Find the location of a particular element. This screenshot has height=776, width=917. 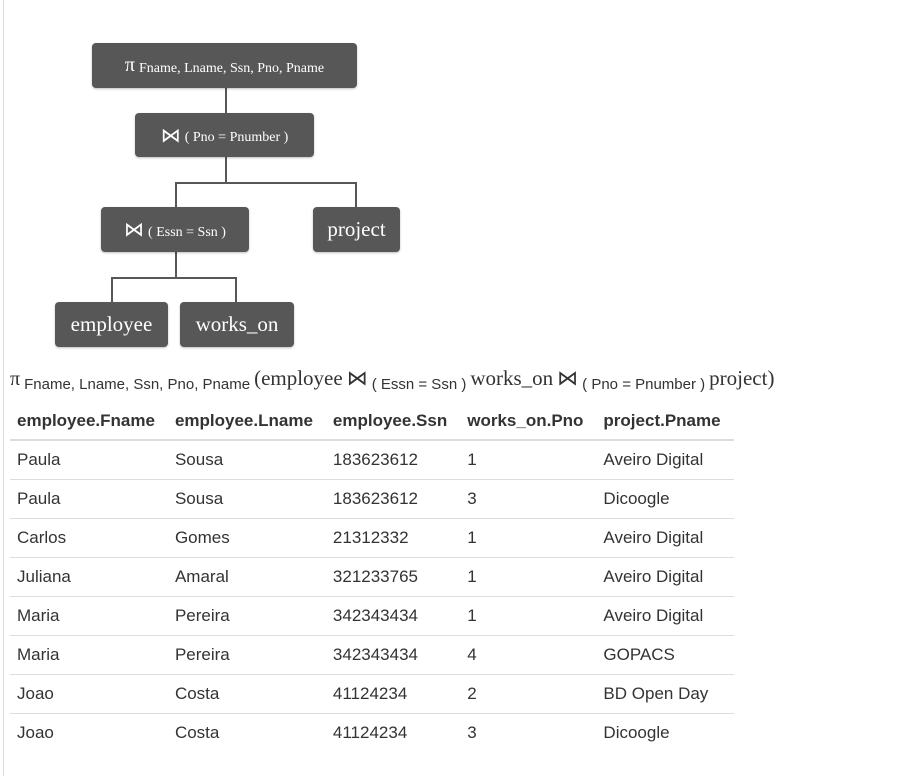

table-row: Carlos Gomes 21312332 1 Aveiro Digital is located at coordinates (372, 538).